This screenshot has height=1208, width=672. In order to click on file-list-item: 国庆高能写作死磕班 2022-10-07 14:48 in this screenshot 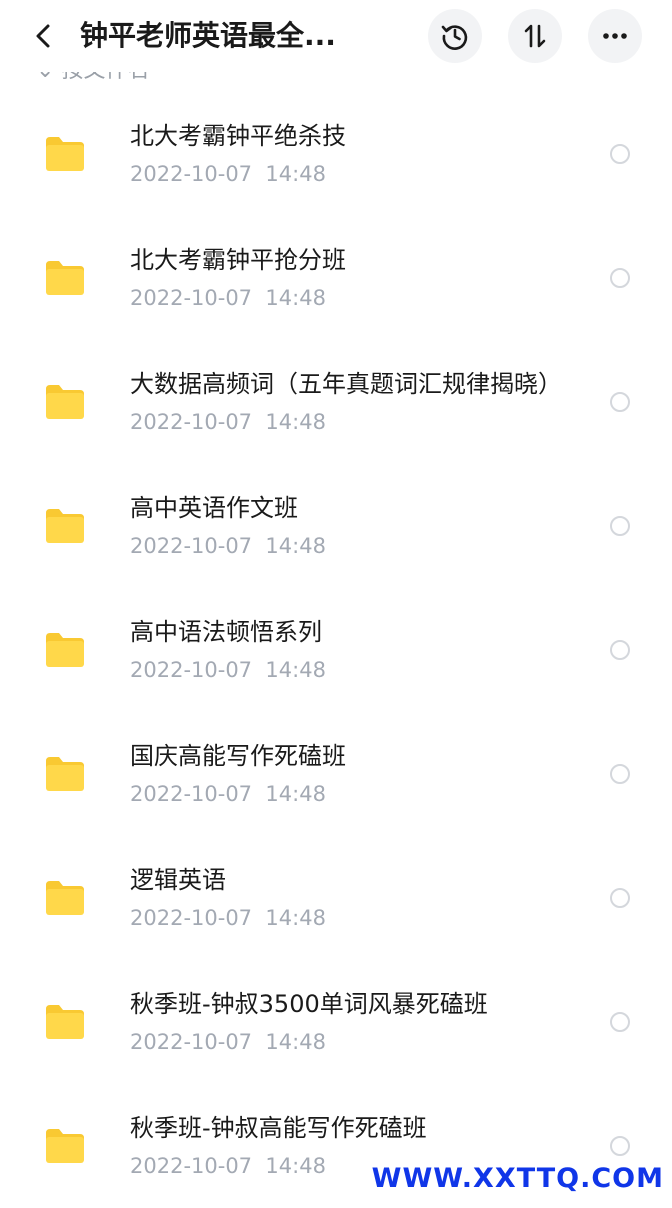, I will do `click(336, 774)`.